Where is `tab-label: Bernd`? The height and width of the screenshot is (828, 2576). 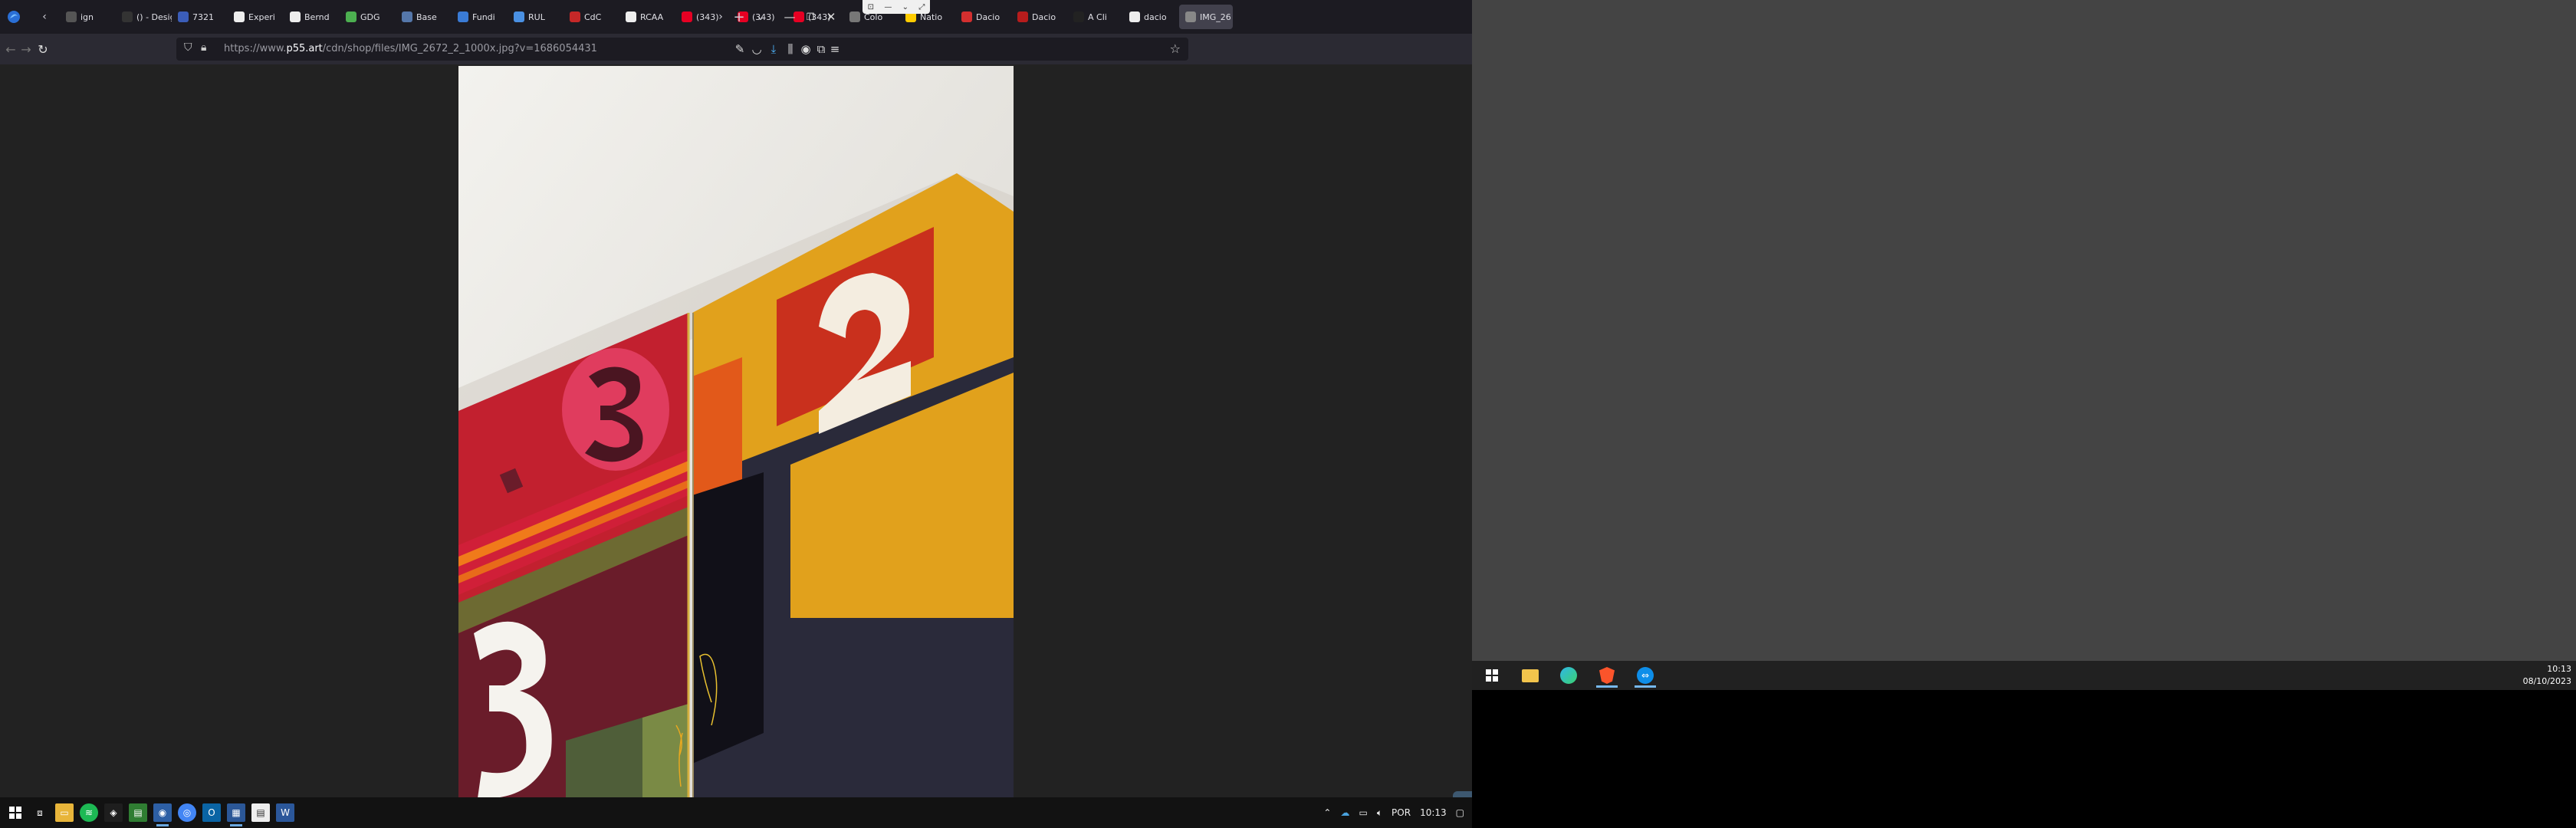
tab-label: Bernd is located at coordinates (317, 17).